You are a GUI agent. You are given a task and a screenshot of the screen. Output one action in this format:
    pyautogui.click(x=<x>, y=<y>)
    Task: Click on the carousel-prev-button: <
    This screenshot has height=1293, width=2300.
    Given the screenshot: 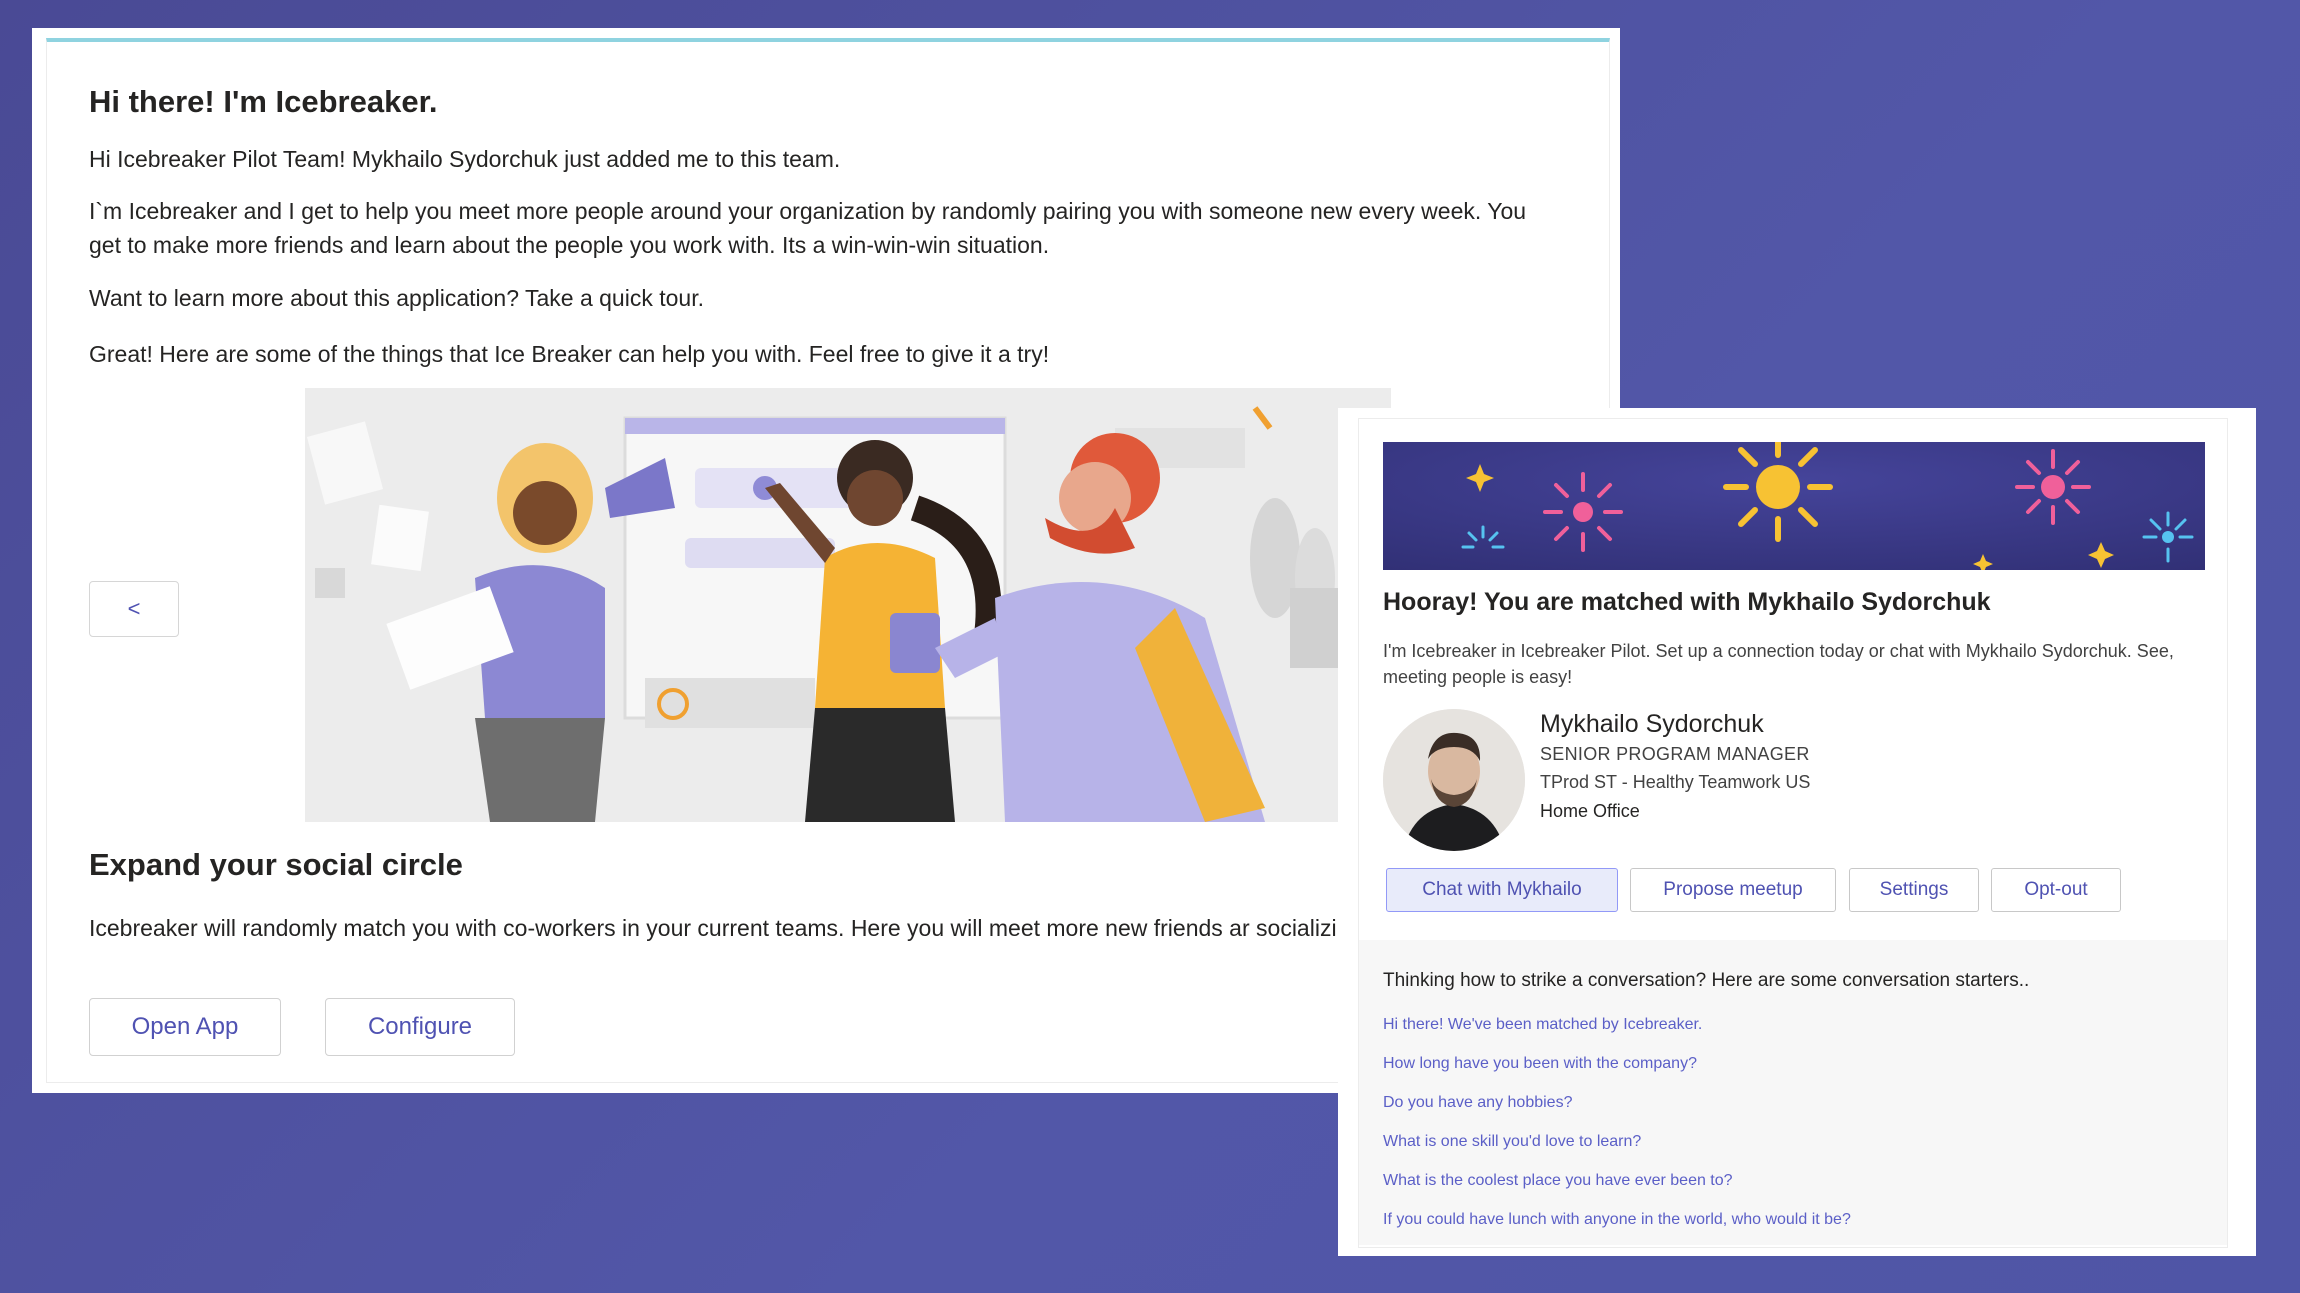 What is the action you would take?
    pyautogui.click(x=134, y=609)
    